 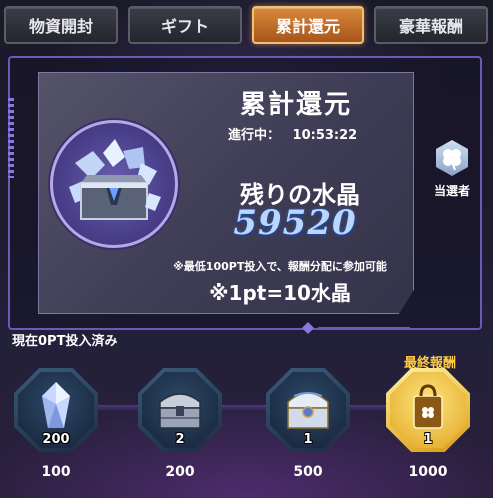 I want to click on crystal-chest-icon, so click(x=115, y=179).